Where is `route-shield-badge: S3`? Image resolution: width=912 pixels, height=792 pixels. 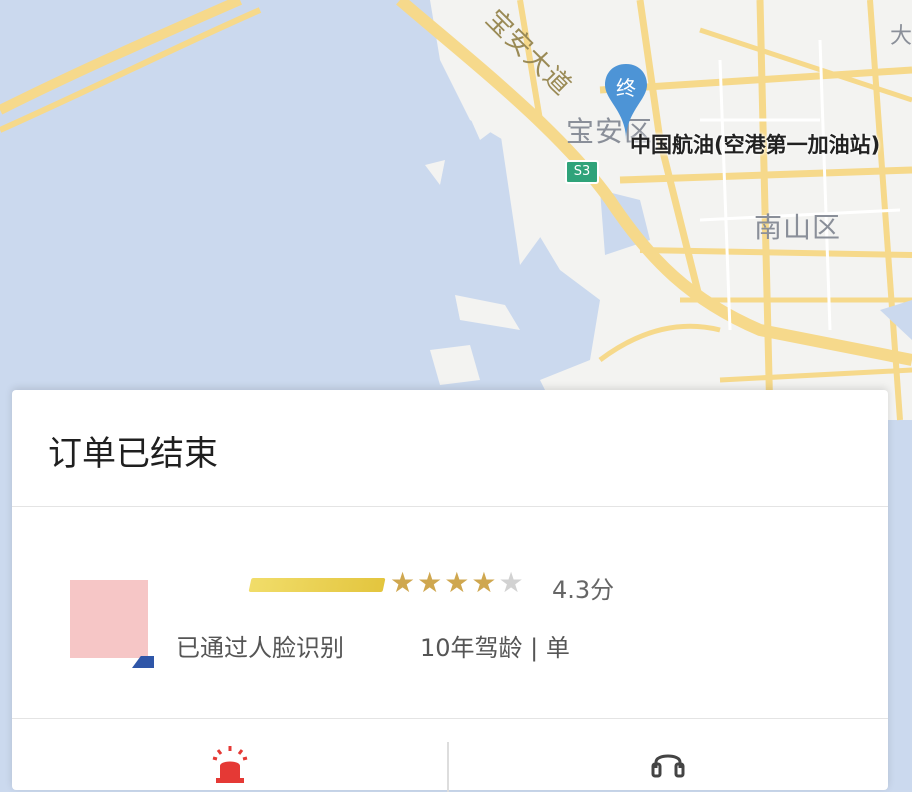 route-shield-badge: S3 is located at coordinates (582, 172).